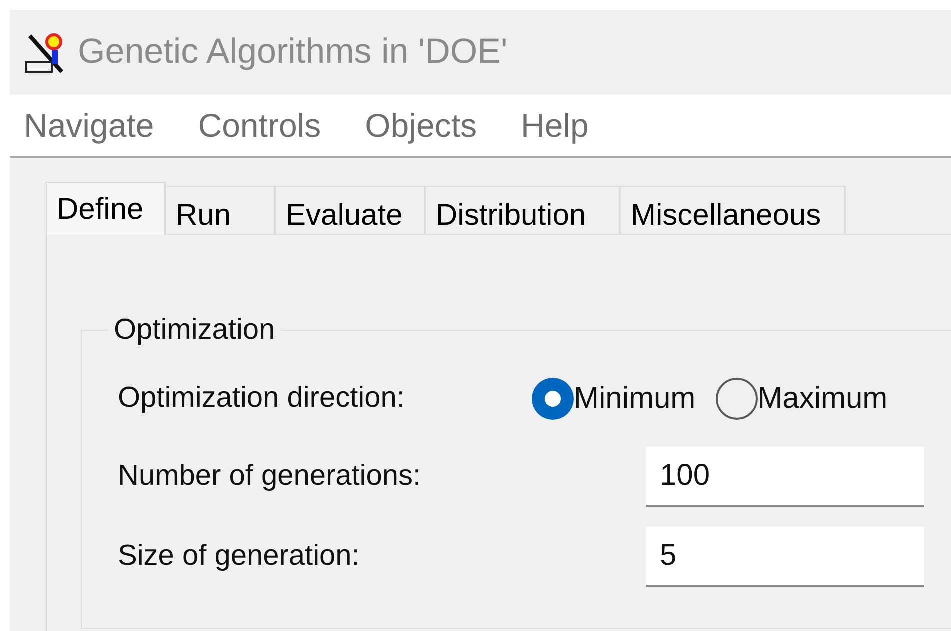 The image size is (951, 631). I want to click on menu-item: Help, so click(555, 125).